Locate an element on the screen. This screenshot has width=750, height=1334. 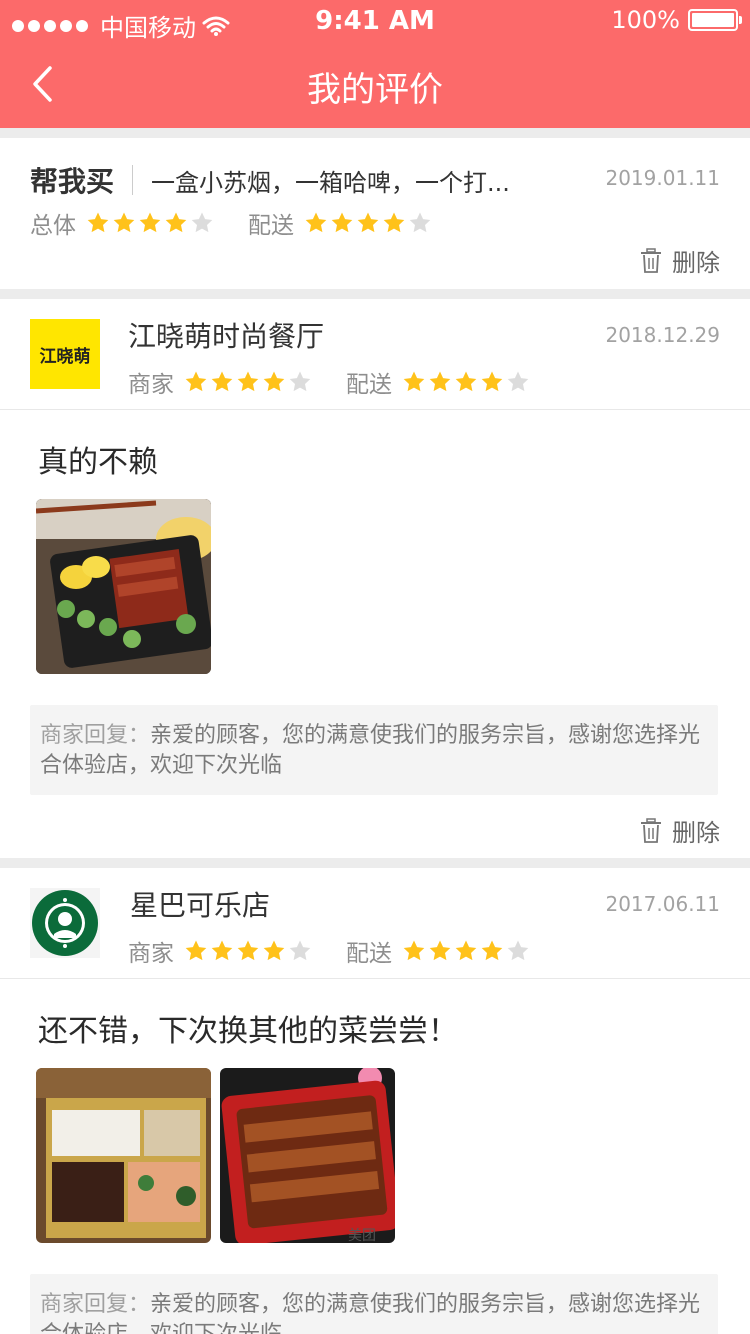
bento-photo-image is located at coordinates (123, 1155).